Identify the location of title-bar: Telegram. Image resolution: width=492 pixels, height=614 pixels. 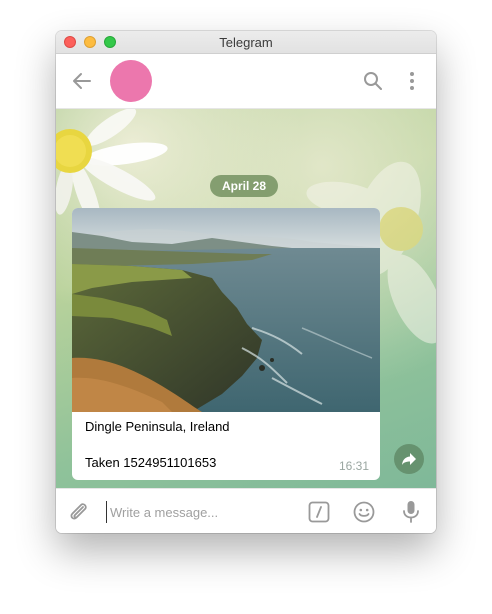
(246, 42).